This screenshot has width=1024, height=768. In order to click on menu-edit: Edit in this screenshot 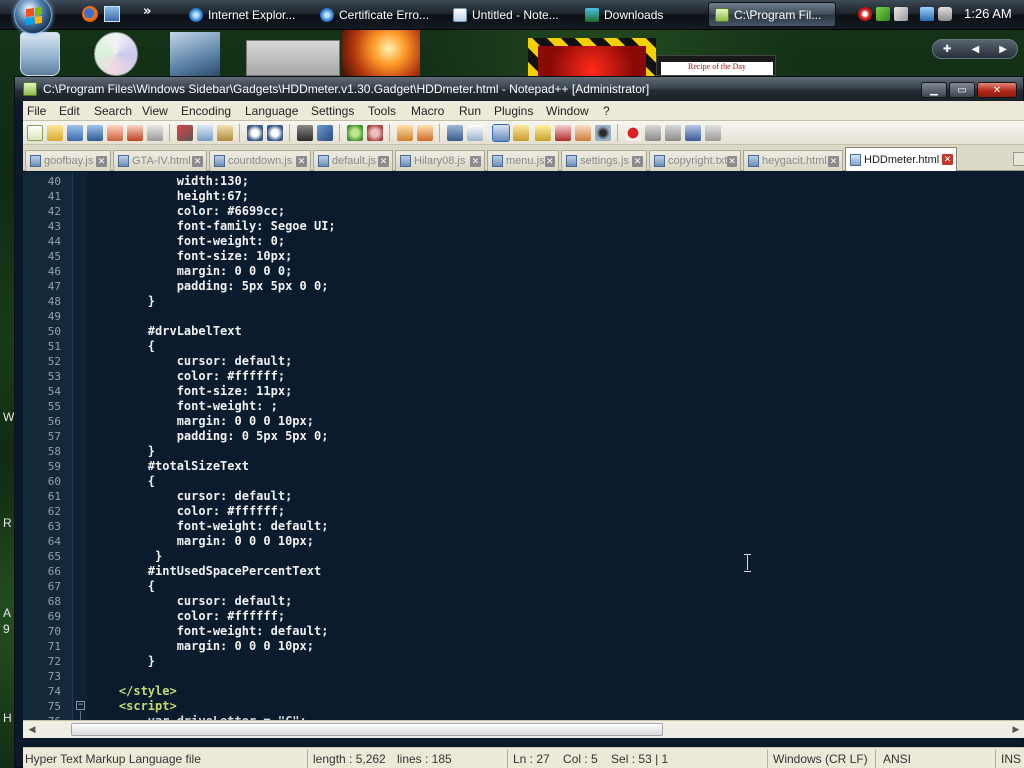, I will do `click(69, 111)`.